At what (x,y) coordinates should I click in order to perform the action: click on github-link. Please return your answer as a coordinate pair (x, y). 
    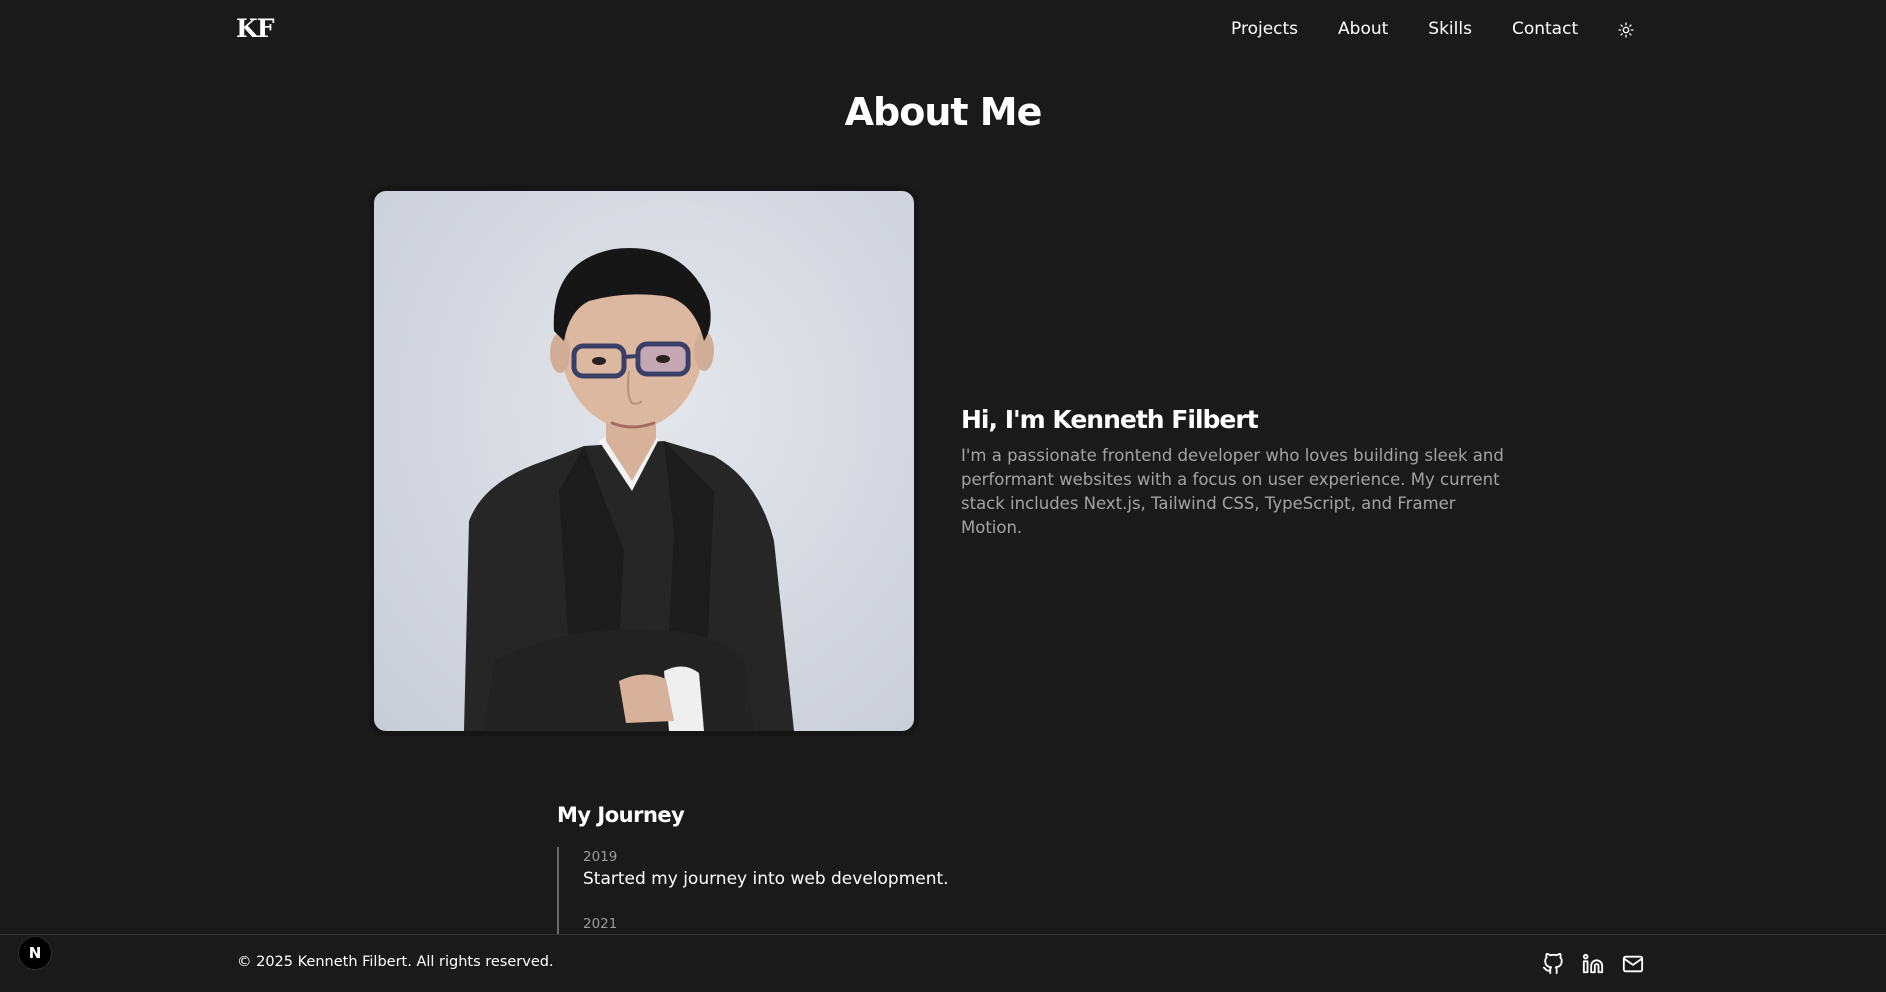
    Looking at the image, I should click on (1553, 964).